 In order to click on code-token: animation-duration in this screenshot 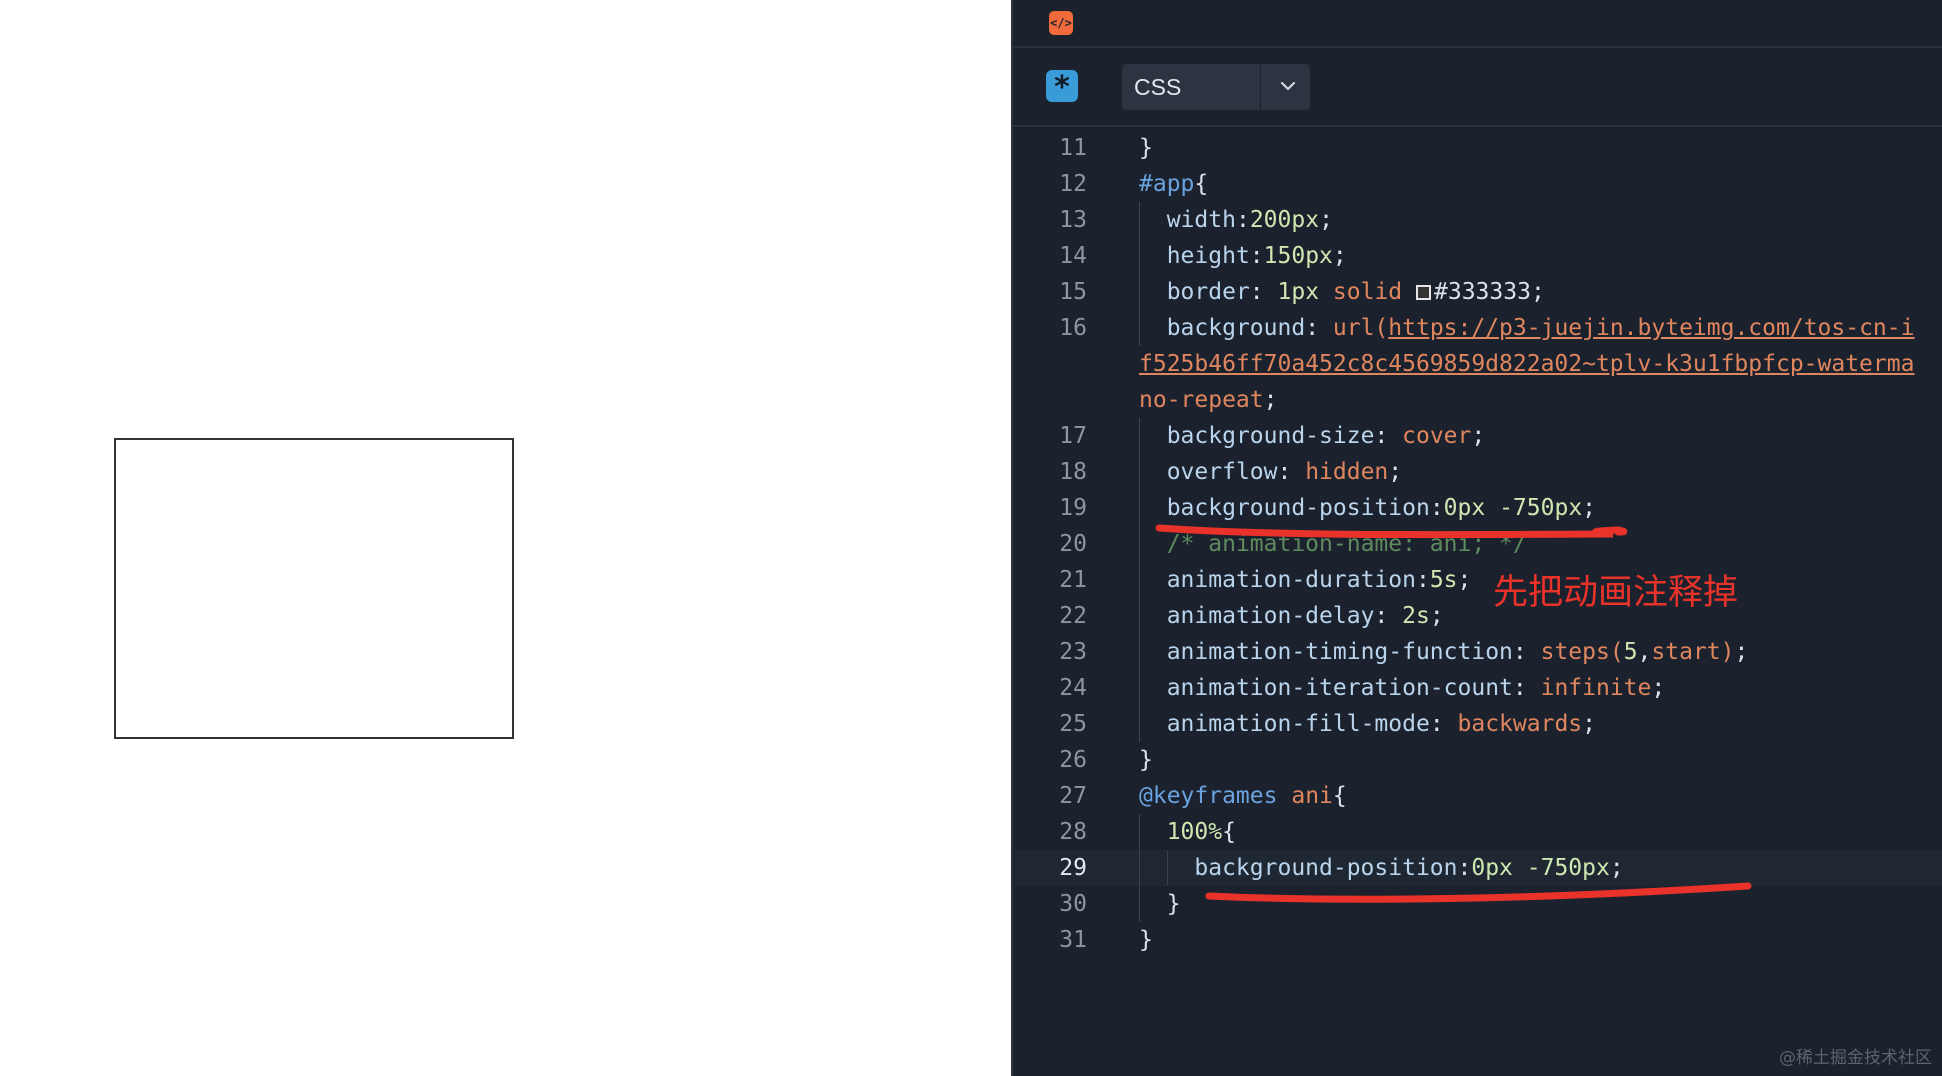, I will do `click(1291, 580)`.